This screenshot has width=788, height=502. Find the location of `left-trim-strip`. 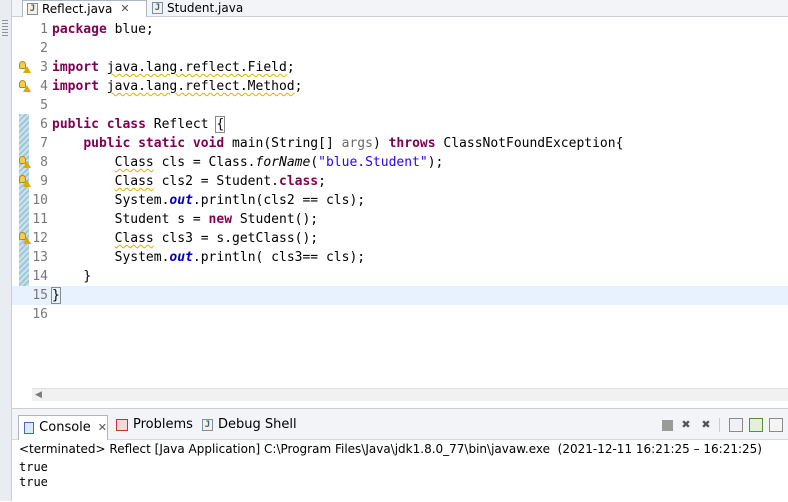

left-trim-strip is located at coordinates (6, 250).